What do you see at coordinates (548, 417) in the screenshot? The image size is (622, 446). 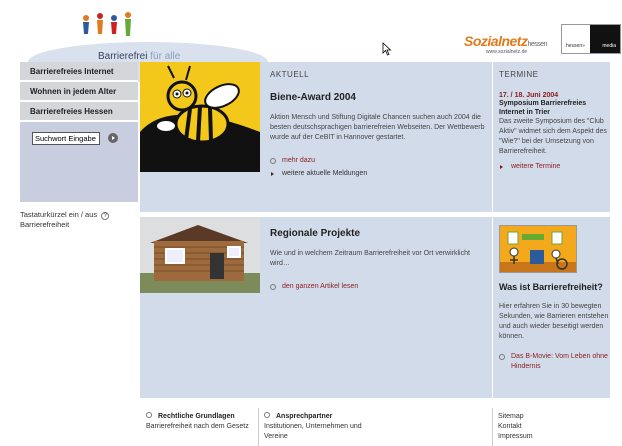 I see `footer-link-sitemap: Sitemap` at bounding box center [548, 417].